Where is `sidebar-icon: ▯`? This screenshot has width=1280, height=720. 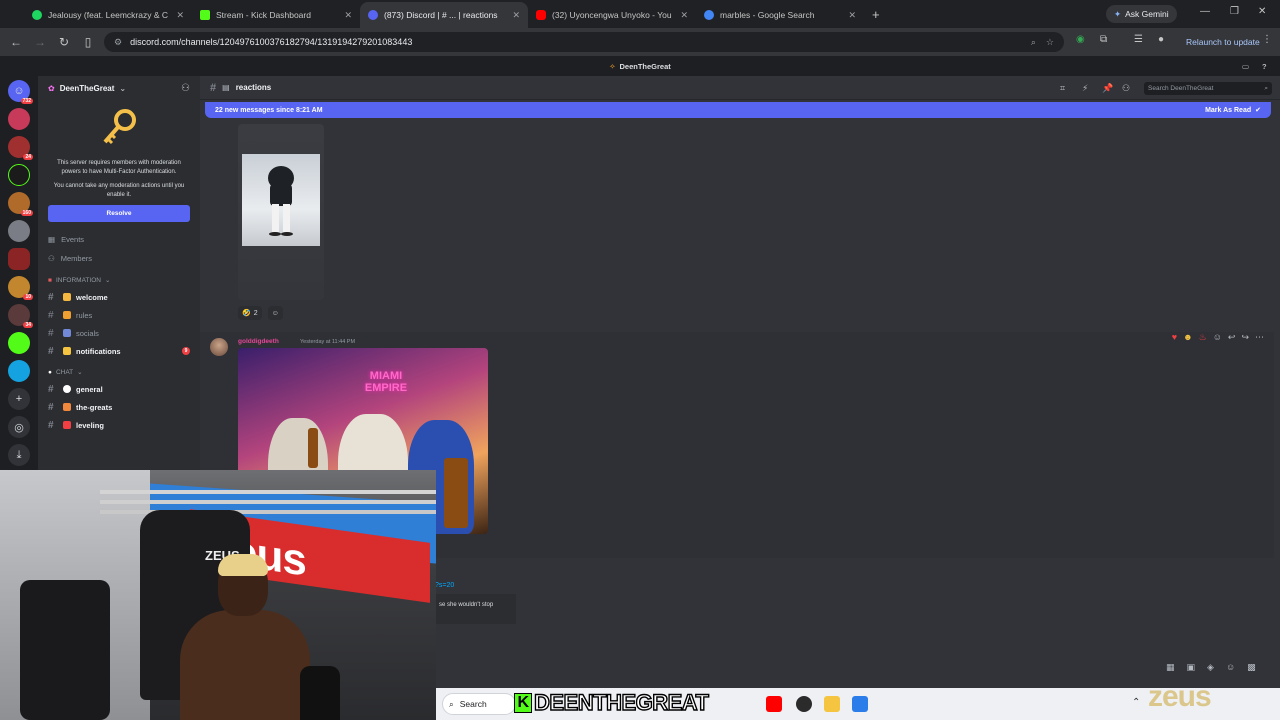 sidebar-icon: ▯ is located at coordinates (88, 42).